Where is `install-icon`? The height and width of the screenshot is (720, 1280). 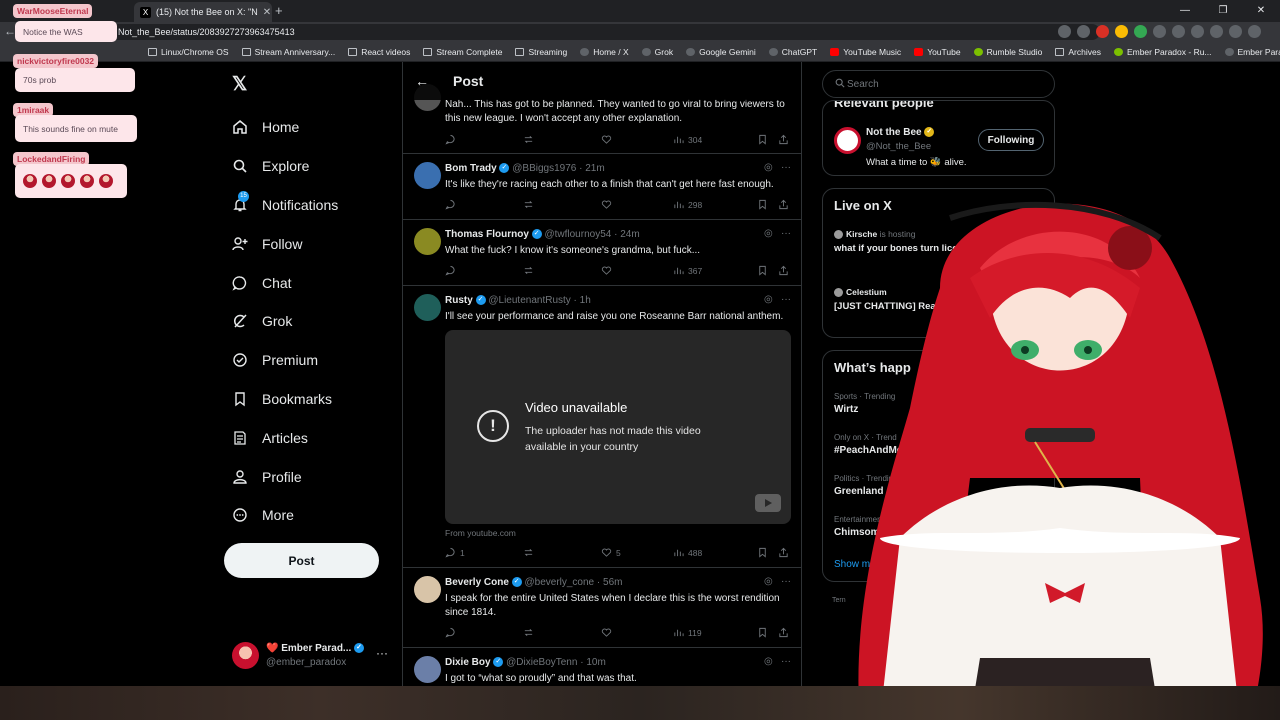 install-icon is located at coordinates (1064, 31).